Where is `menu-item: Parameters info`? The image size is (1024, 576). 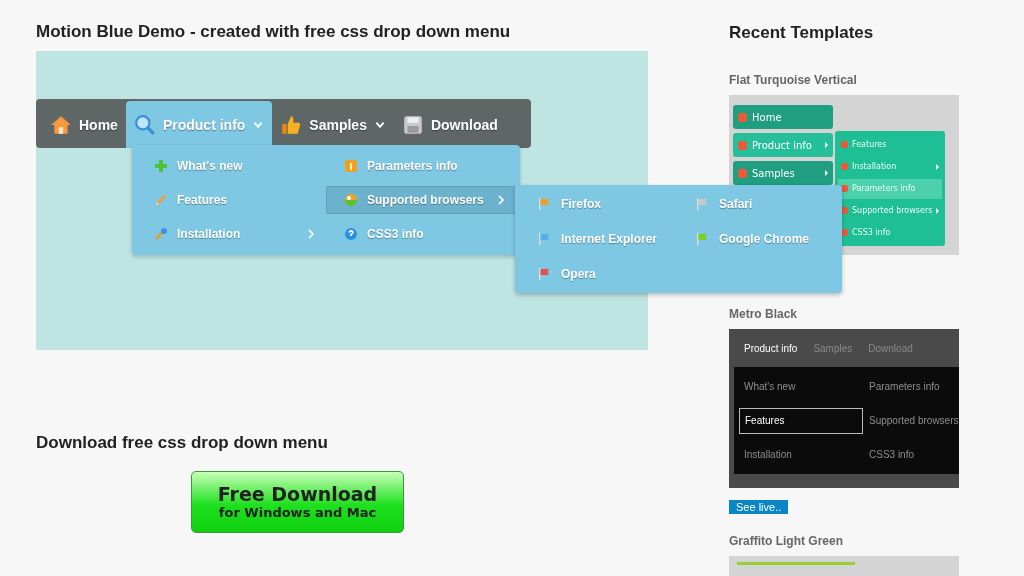 menu-item: Parameters info is located at coordinates (916, 386).